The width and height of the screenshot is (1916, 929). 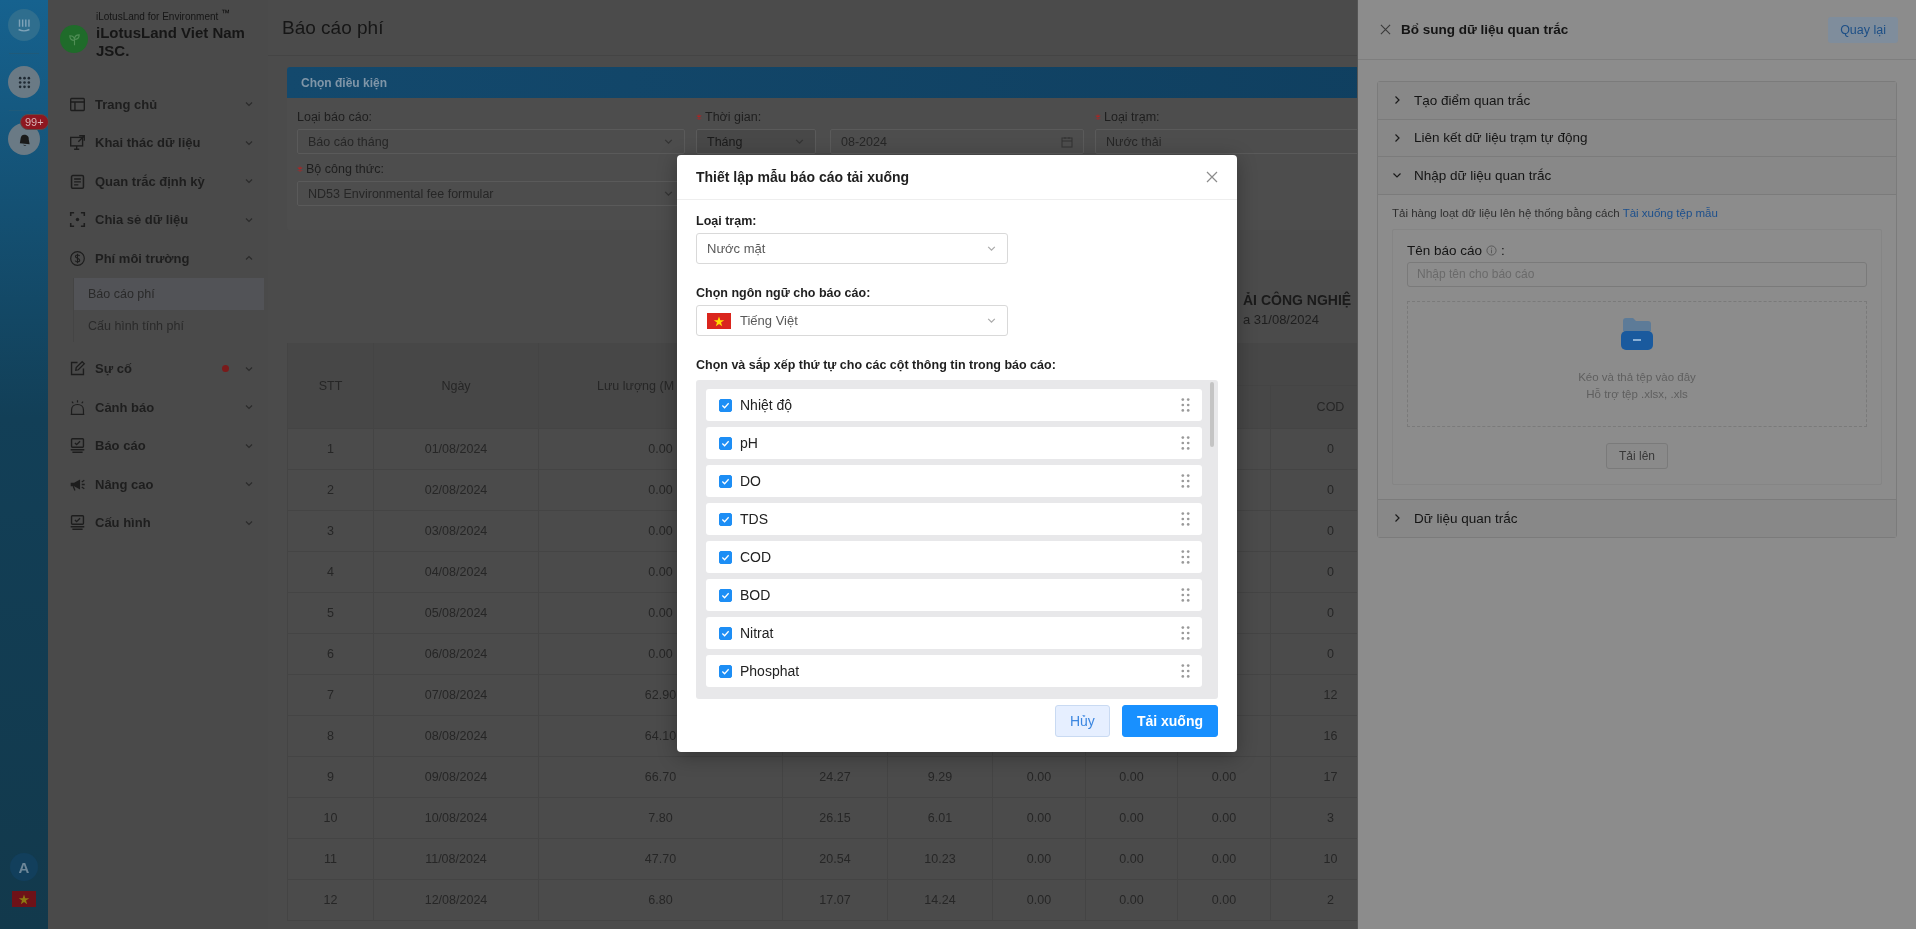 What do you see at coordinates (756, 557) in the screenshot?
I see `column-name: COD` at bounding box center [756, 557].